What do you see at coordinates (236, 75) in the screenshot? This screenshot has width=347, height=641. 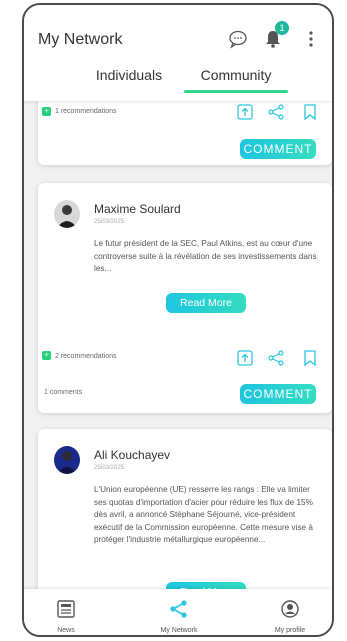 I see `tab-community: Community` at bounding box center [236, 75].